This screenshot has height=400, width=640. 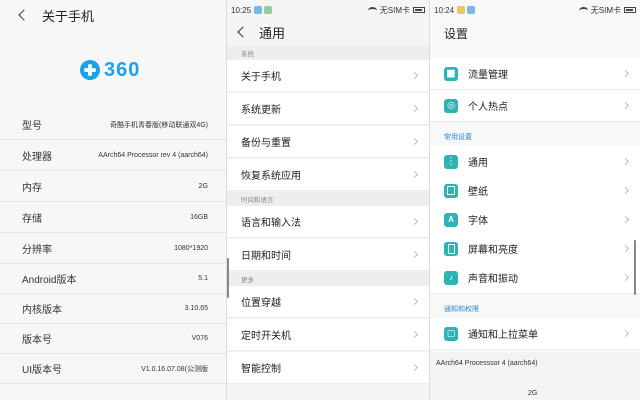 What do you see at coordinates (199, 217) in the screenshot?
I see `info-value: 16GB` at bounding box center [199, 217].